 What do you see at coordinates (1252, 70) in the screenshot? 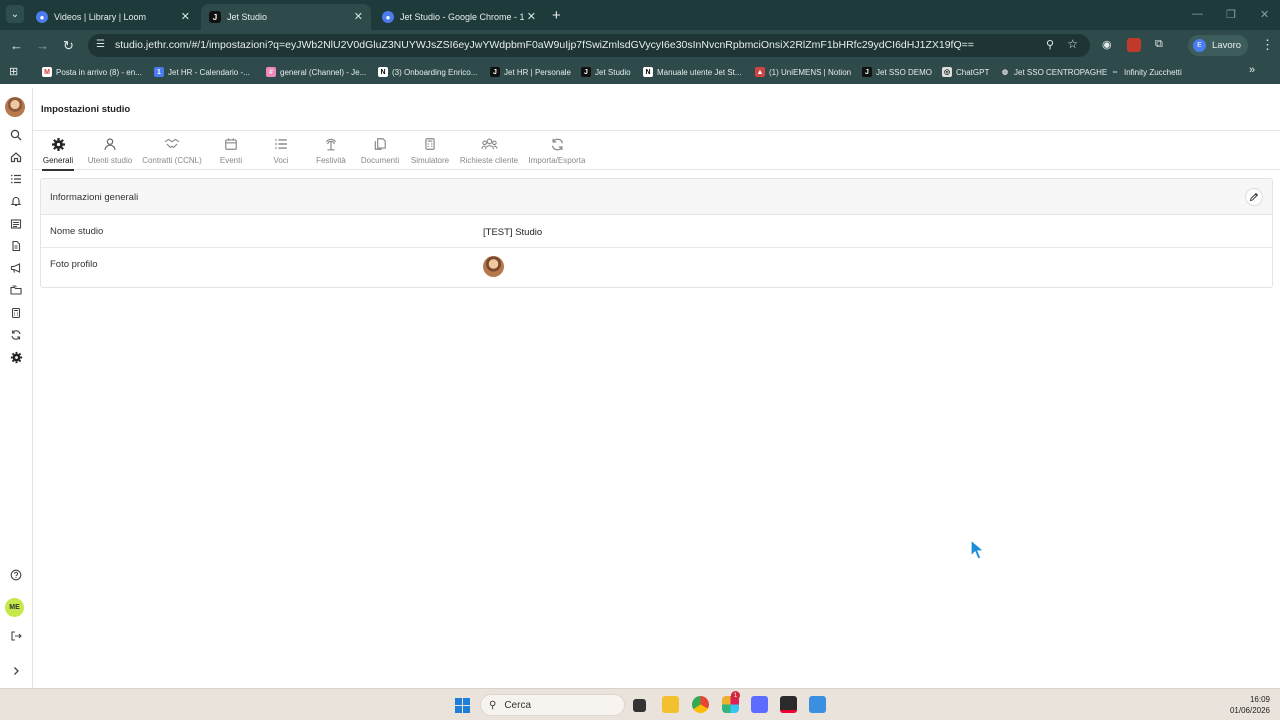
I see `more-bookmarks-icon: »` at bounding box center [1252, 70].